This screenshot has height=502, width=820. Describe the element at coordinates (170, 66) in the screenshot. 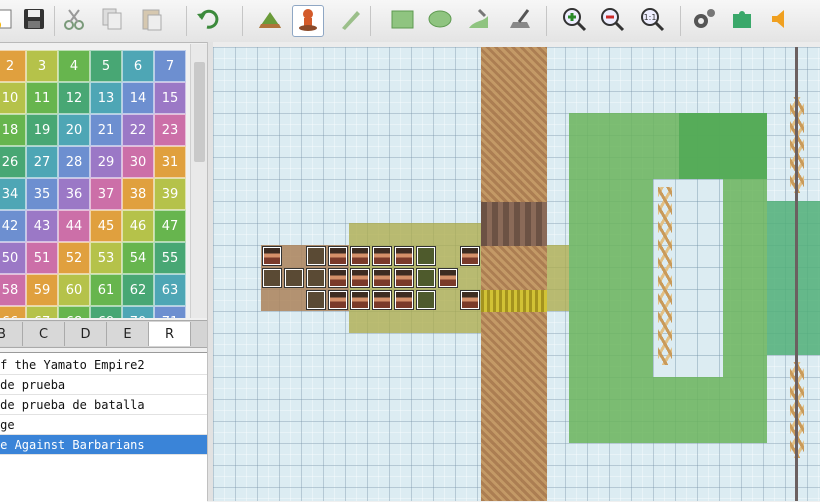

I see `palette-cell: 7` at that location.